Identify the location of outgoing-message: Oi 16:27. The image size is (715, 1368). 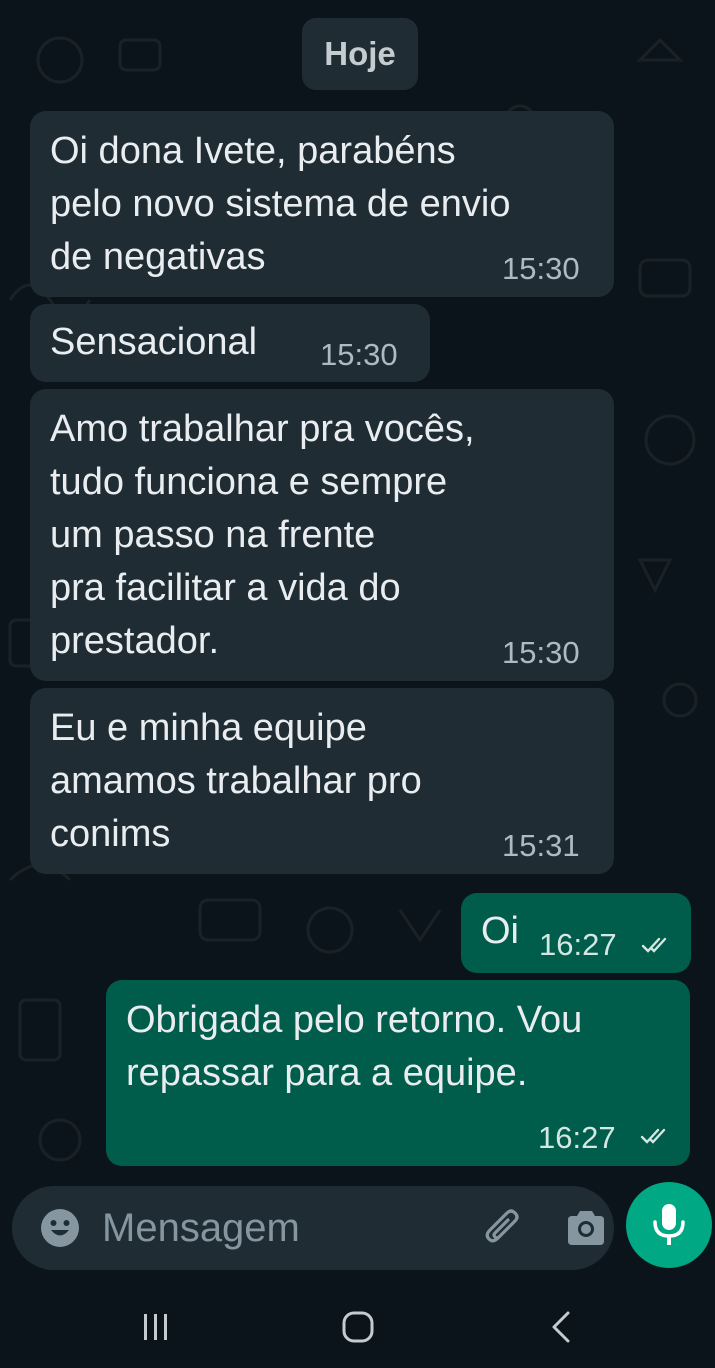
(576, 933).